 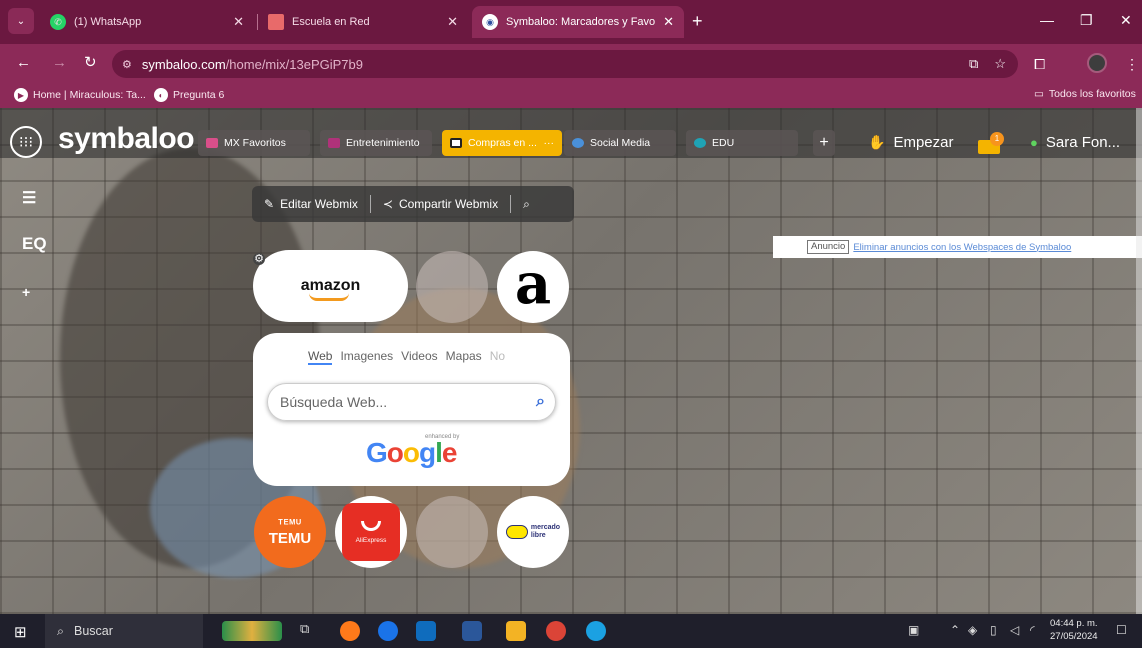 I want to click on amazon-a-tile: a, so click(x=533, y=287).